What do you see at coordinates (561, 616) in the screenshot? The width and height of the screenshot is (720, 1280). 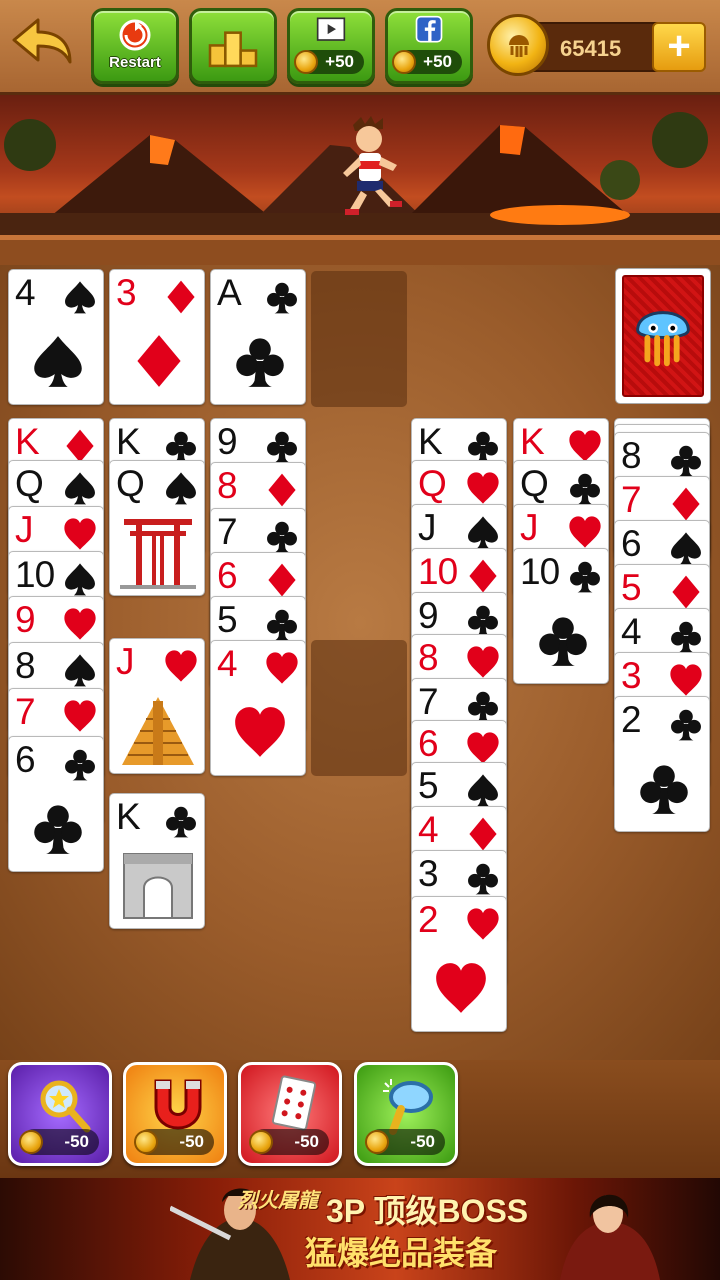 I see `tableau-card: 10` at bounding box center [561, 616].